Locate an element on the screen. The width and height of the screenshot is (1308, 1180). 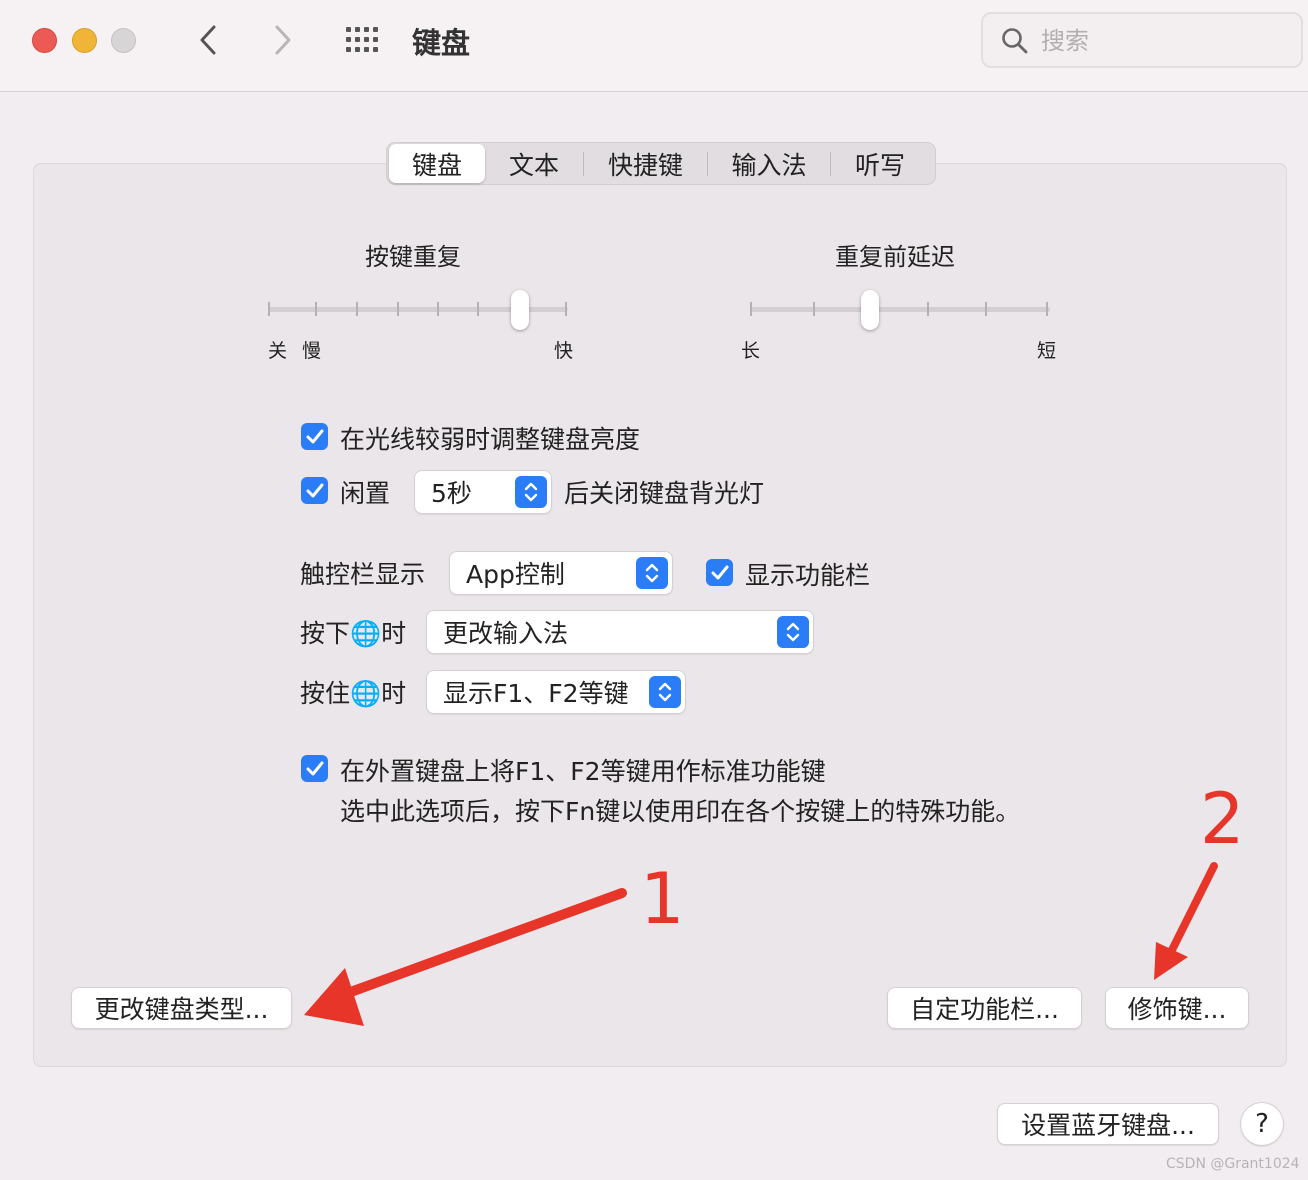
annotation-label-1: 1 is located at coordinates (662, 899).